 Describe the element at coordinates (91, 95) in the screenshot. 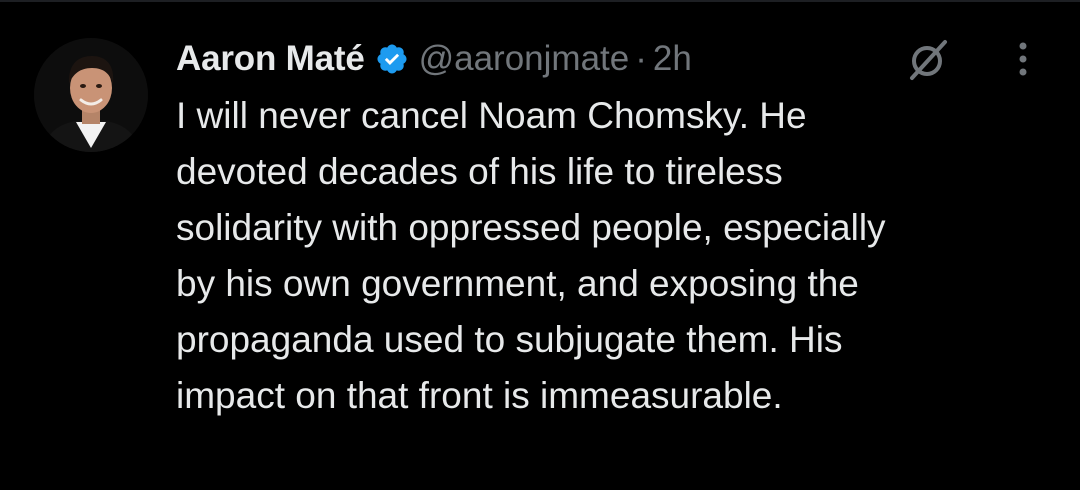

I see `avatar` at that location.